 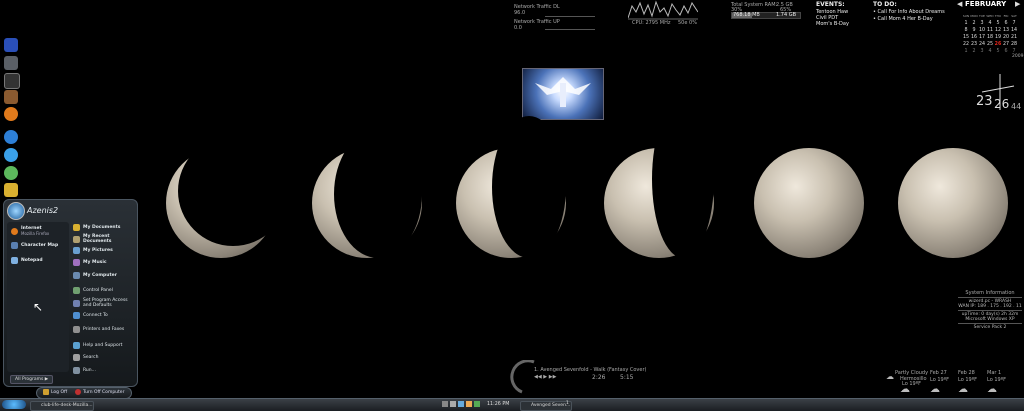 I want to click on calendar-day: 24, so click(x=982, y=44).